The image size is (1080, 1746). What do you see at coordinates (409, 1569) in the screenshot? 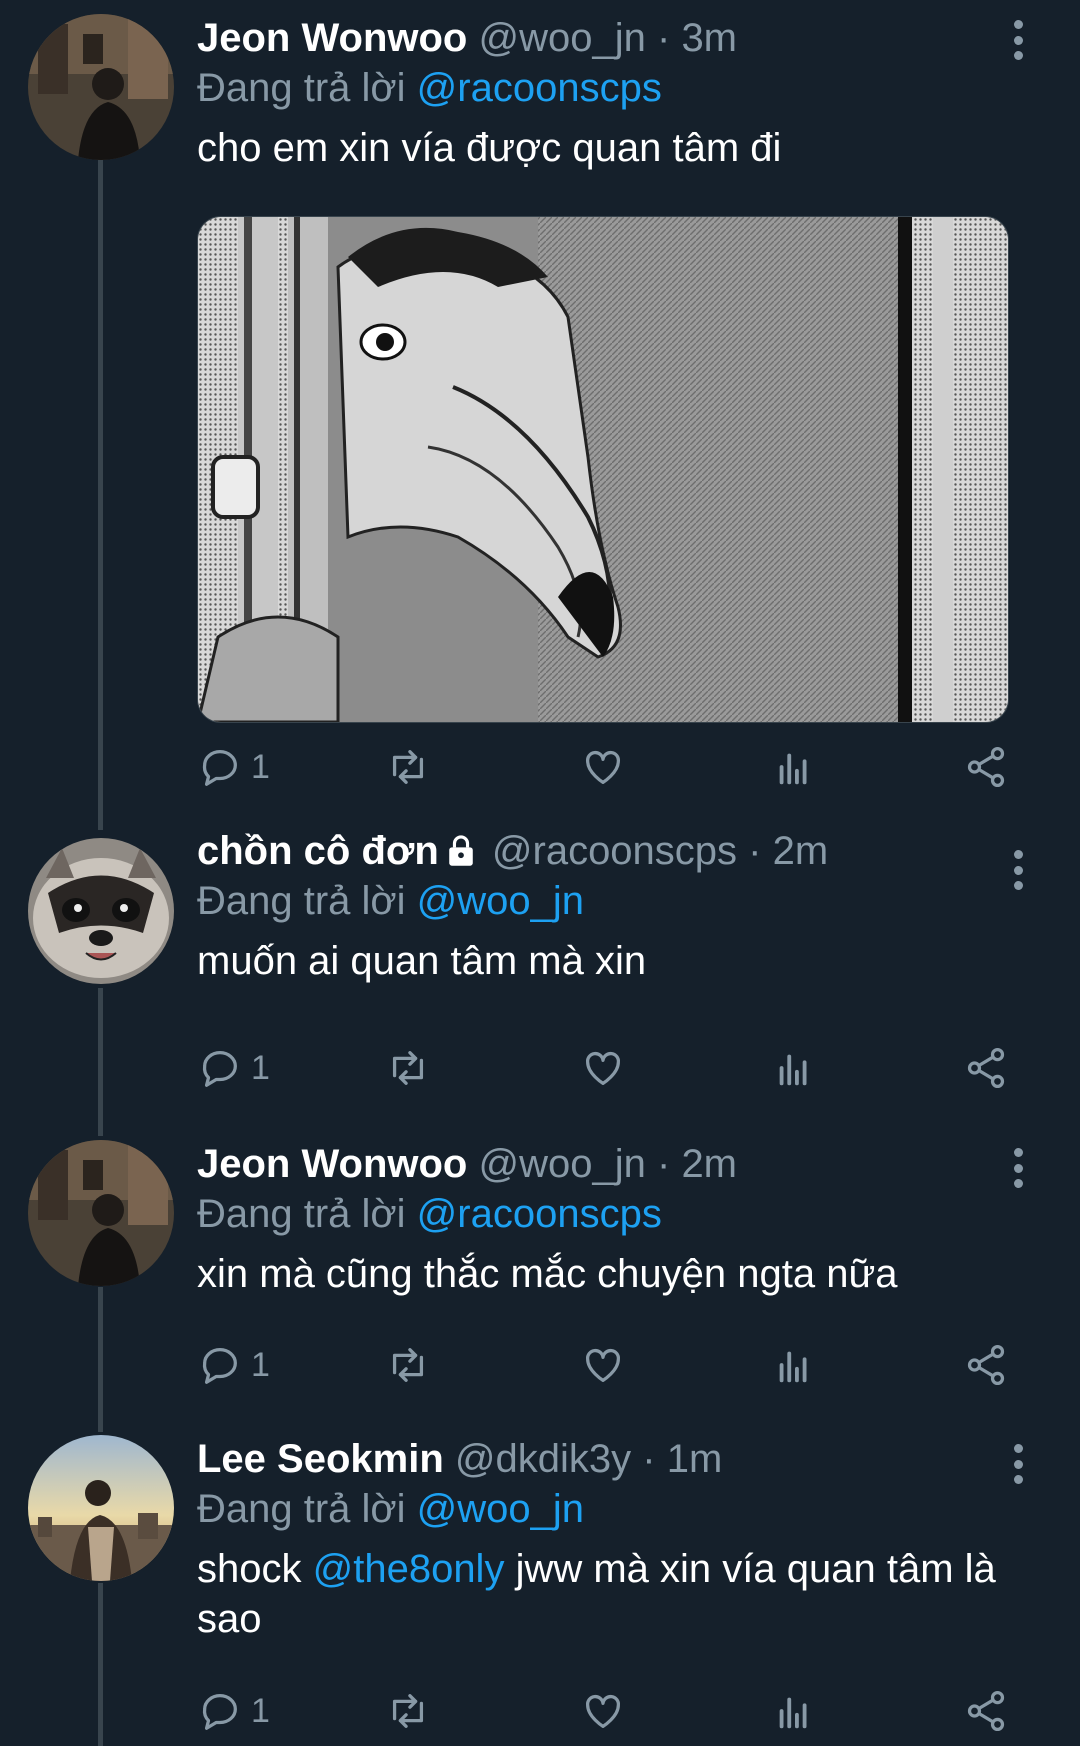
I see `text-mention: @the8only` at bounding box center [409, 1569].